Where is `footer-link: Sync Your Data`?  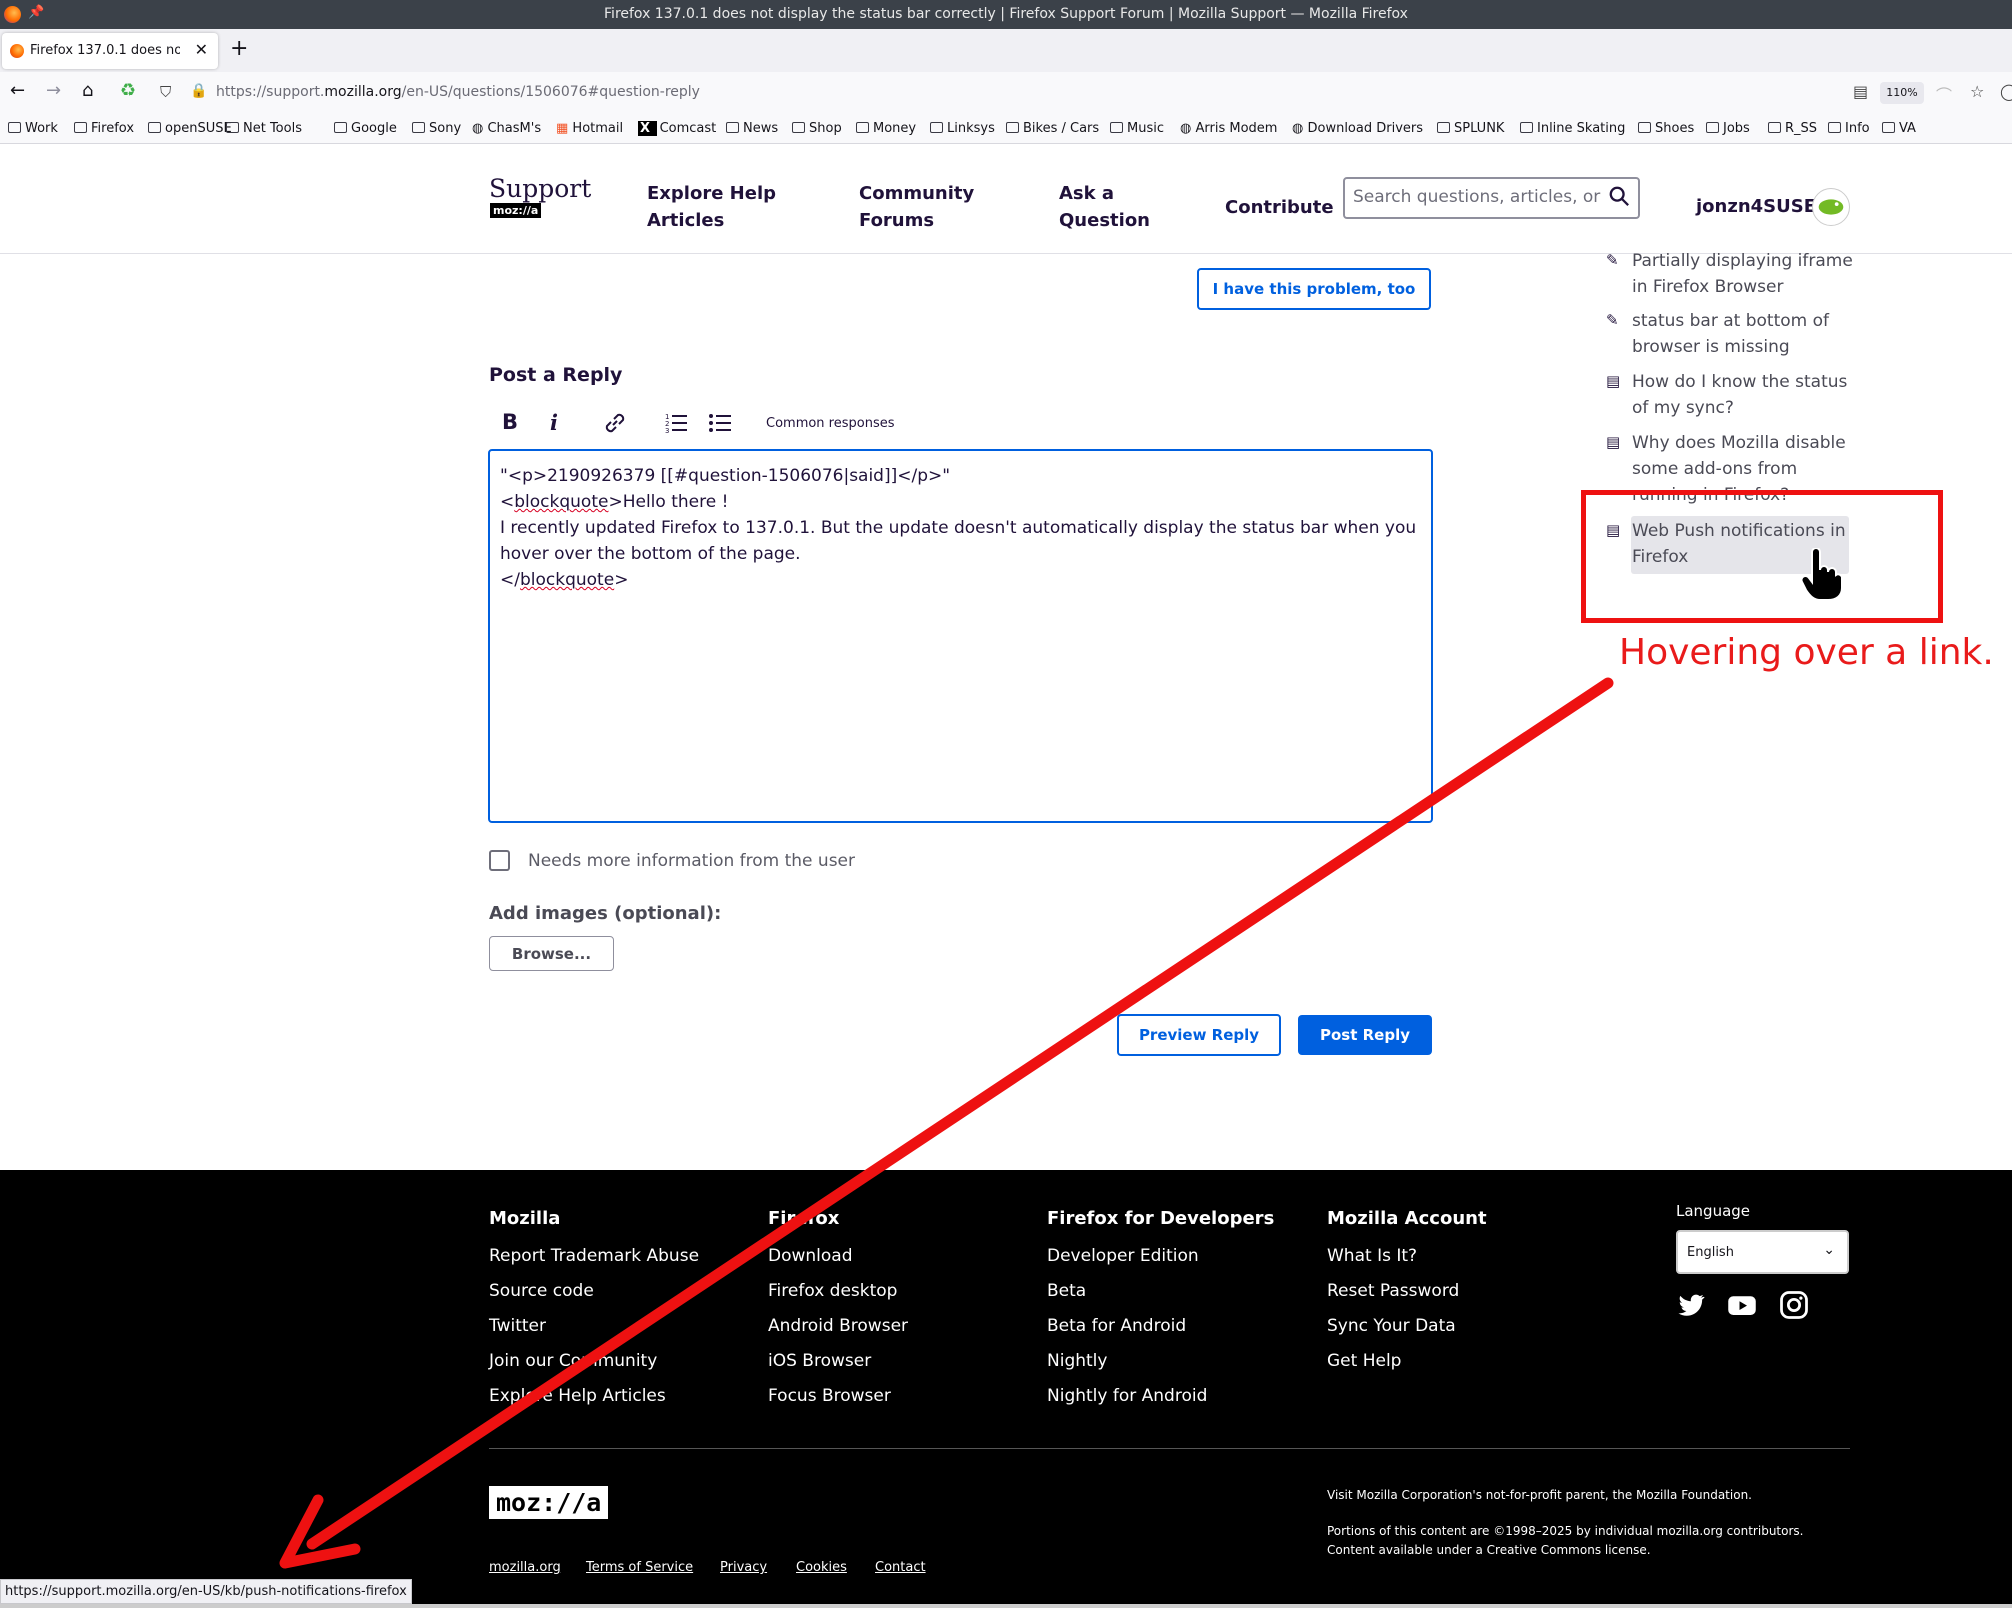 footer-link: Sync Your Data is located at coordinates (1391, 1326).